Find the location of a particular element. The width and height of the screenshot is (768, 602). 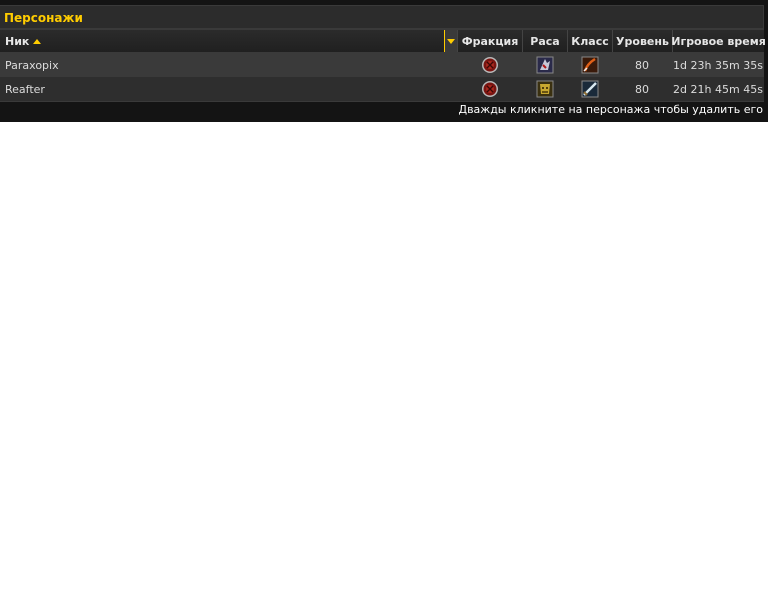

panel-title-bar: Персонажи is located at coordinates (382, 17).